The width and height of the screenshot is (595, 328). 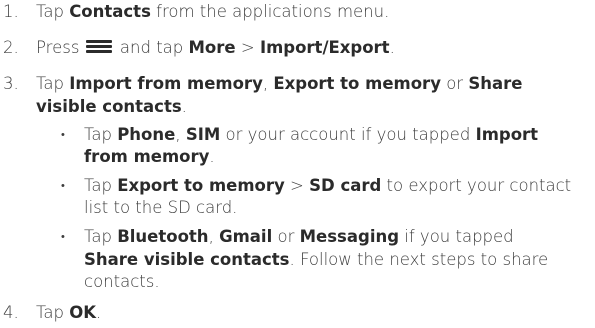 I want to click on step-text: visible contacts., so click(x=111, y=106).